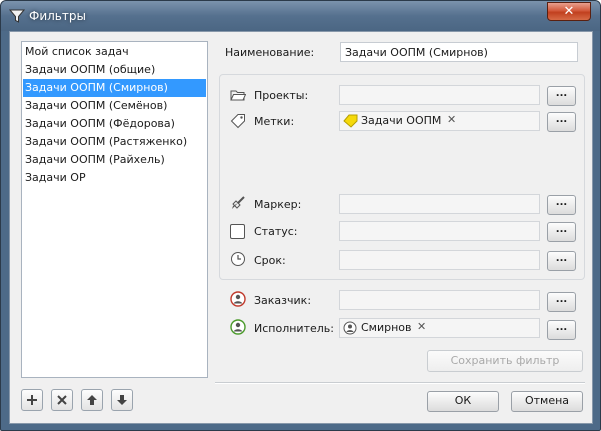  Describe the element at coordinates (451, 120) in the screenshot. I see `tag-chip-remove-icon: ✕` at that location.